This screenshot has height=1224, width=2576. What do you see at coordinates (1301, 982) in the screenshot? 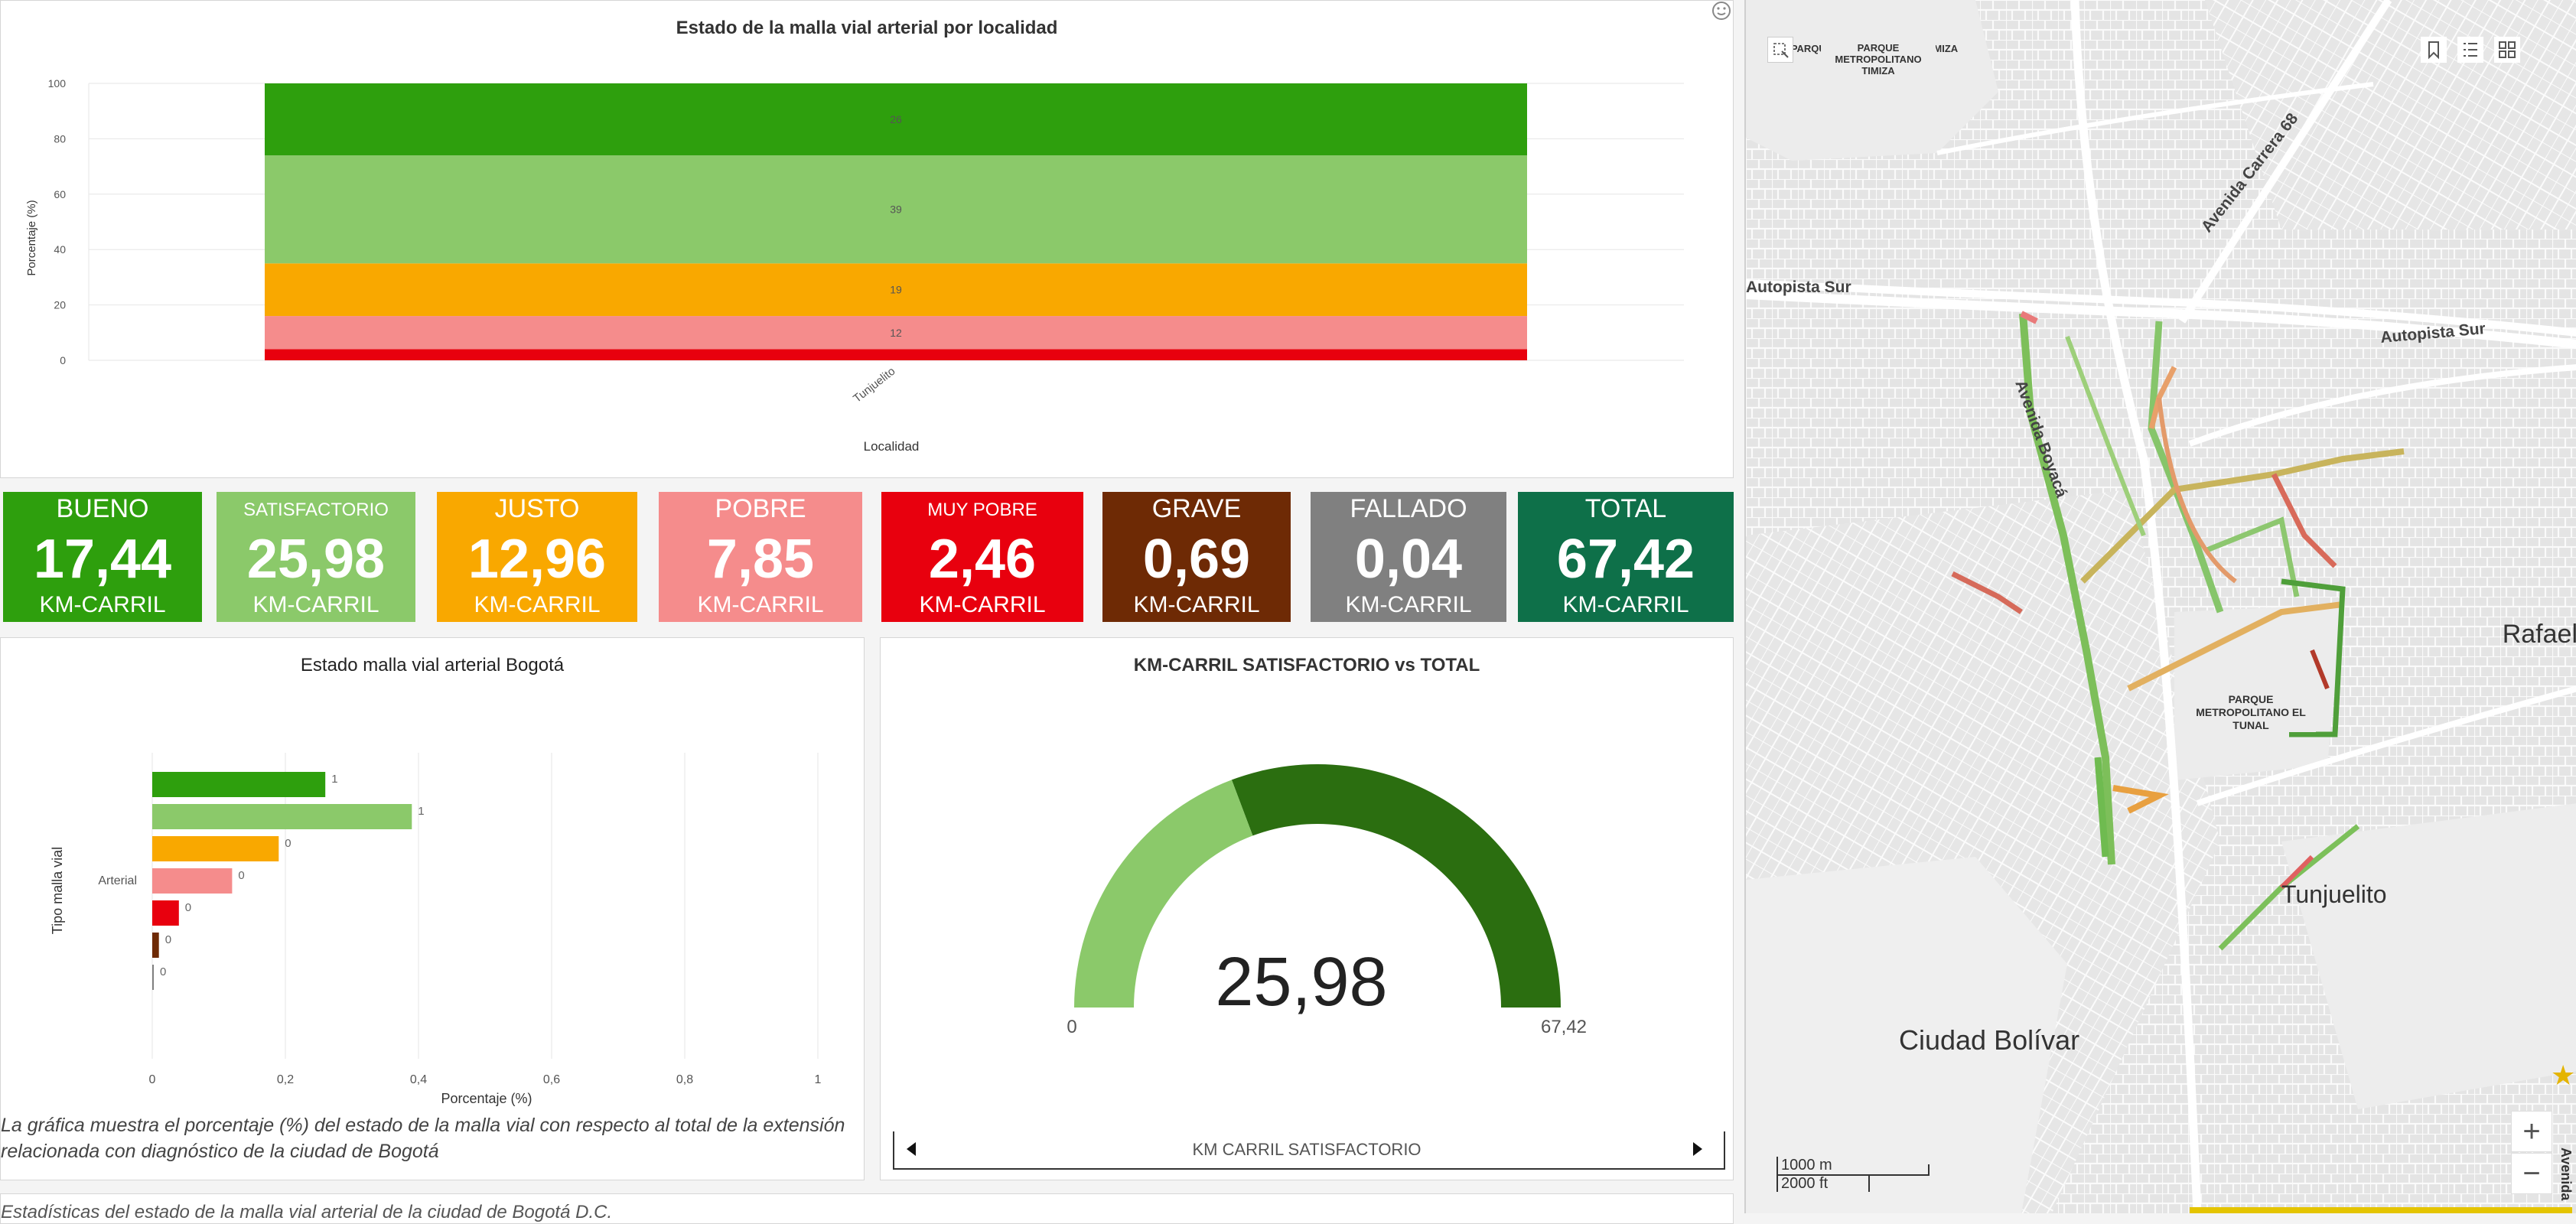
I see `gauge-value: 25,98` at bounding box center [1301, 982].